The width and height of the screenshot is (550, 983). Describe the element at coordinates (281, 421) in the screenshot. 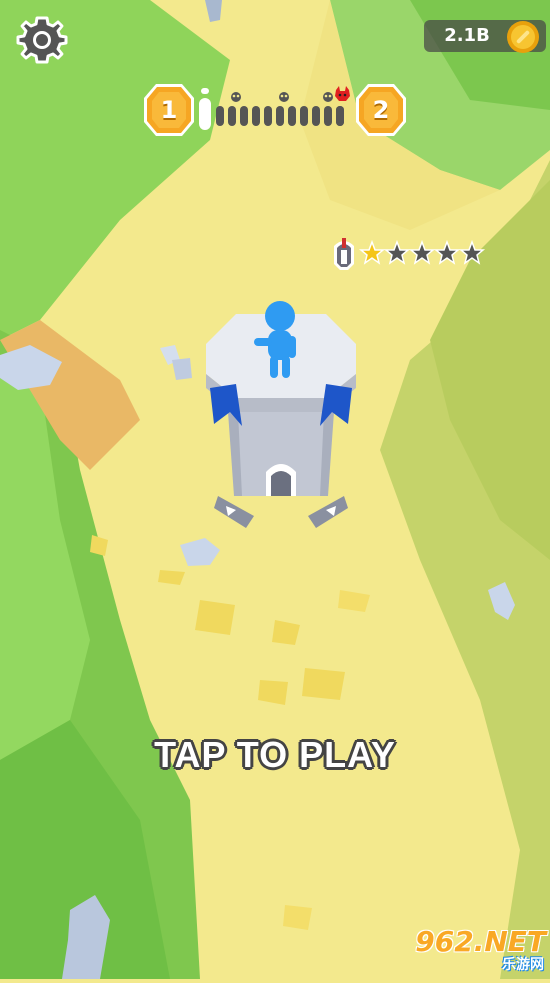

I see `tower` at that location.